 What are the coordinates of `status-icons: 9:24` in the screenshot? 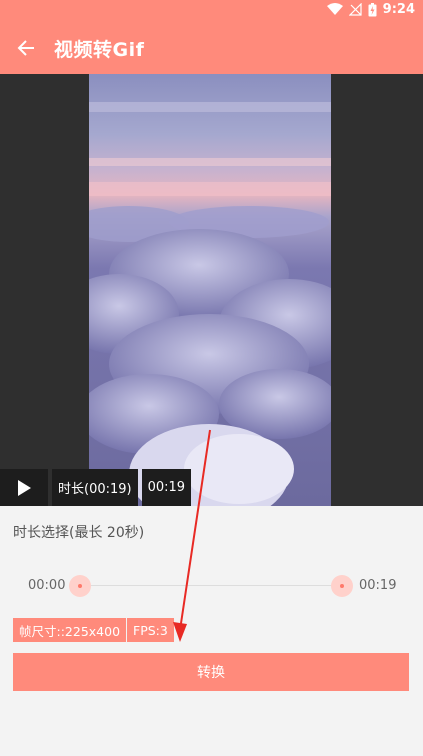 It's located at (370, 9).